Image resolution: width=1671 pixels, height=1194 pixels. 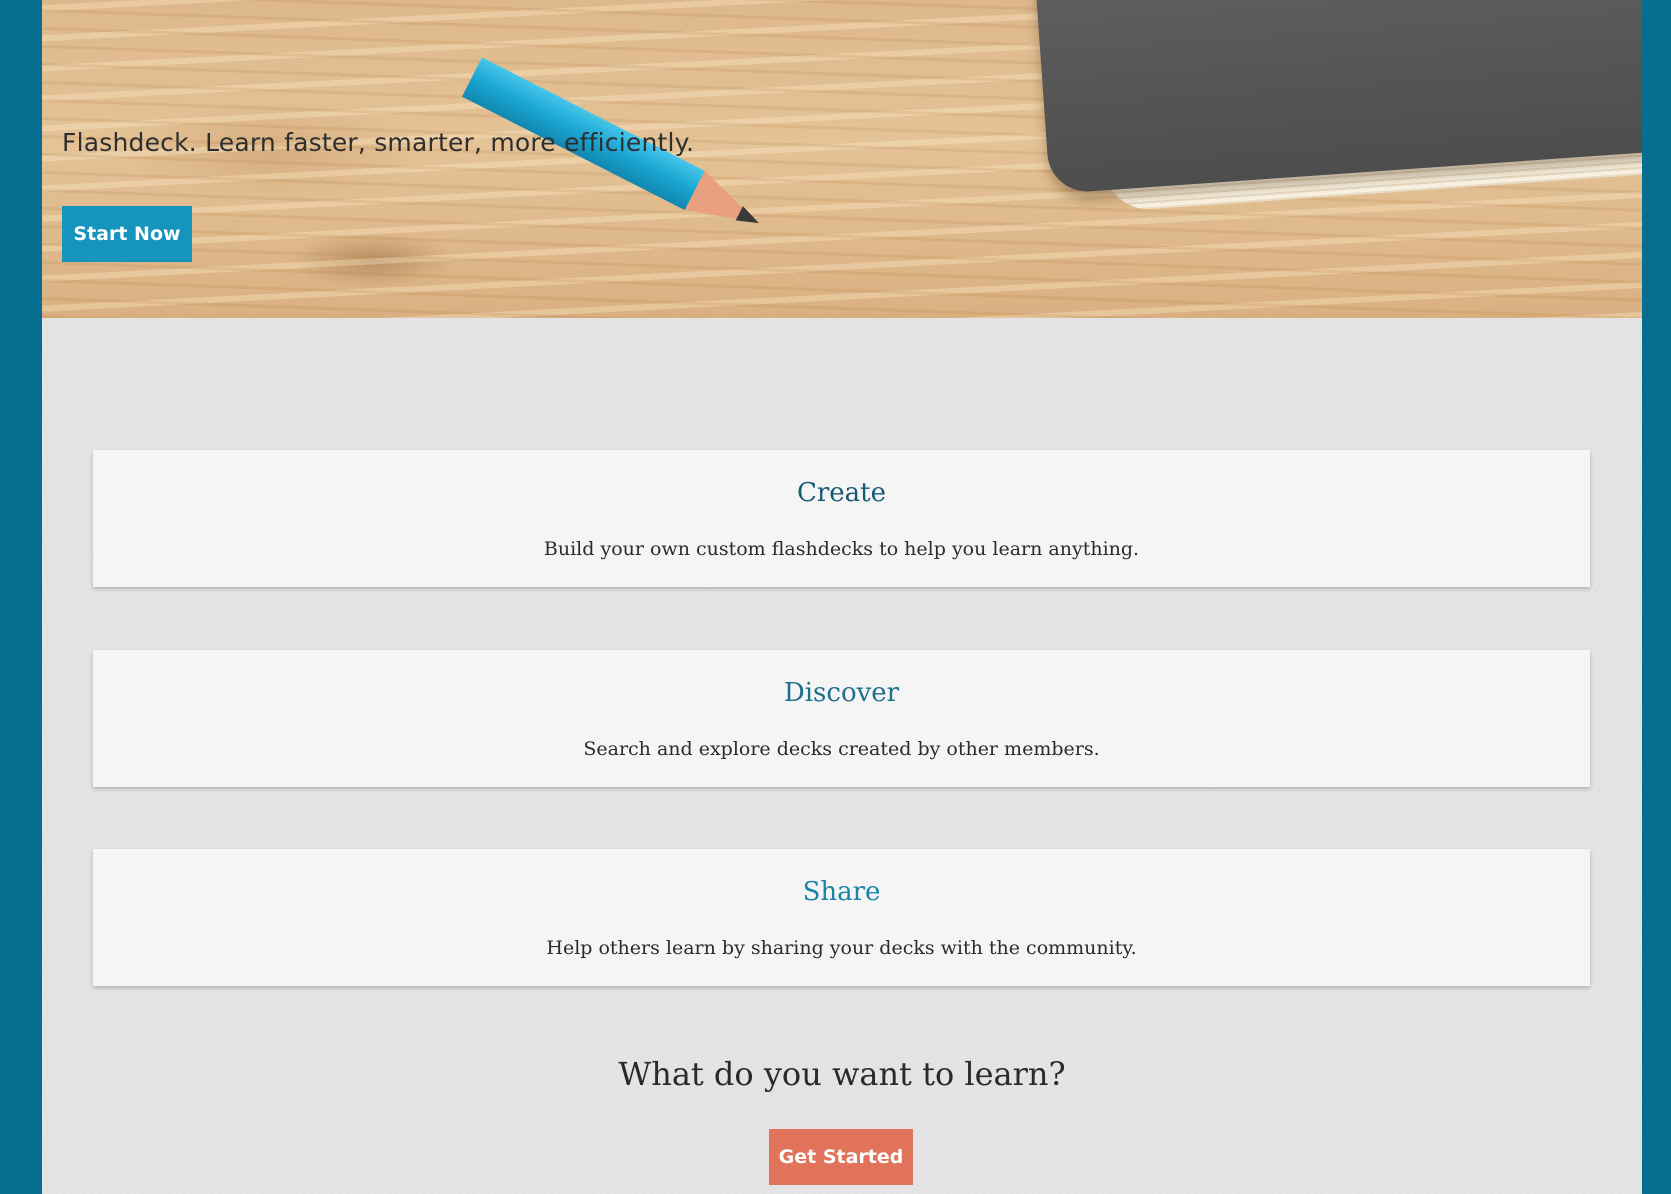 What do you see at coordinates (841, 1157) in the screenshot?
I see `get-started-button: Get Started` at bounding box center [841, 1157].